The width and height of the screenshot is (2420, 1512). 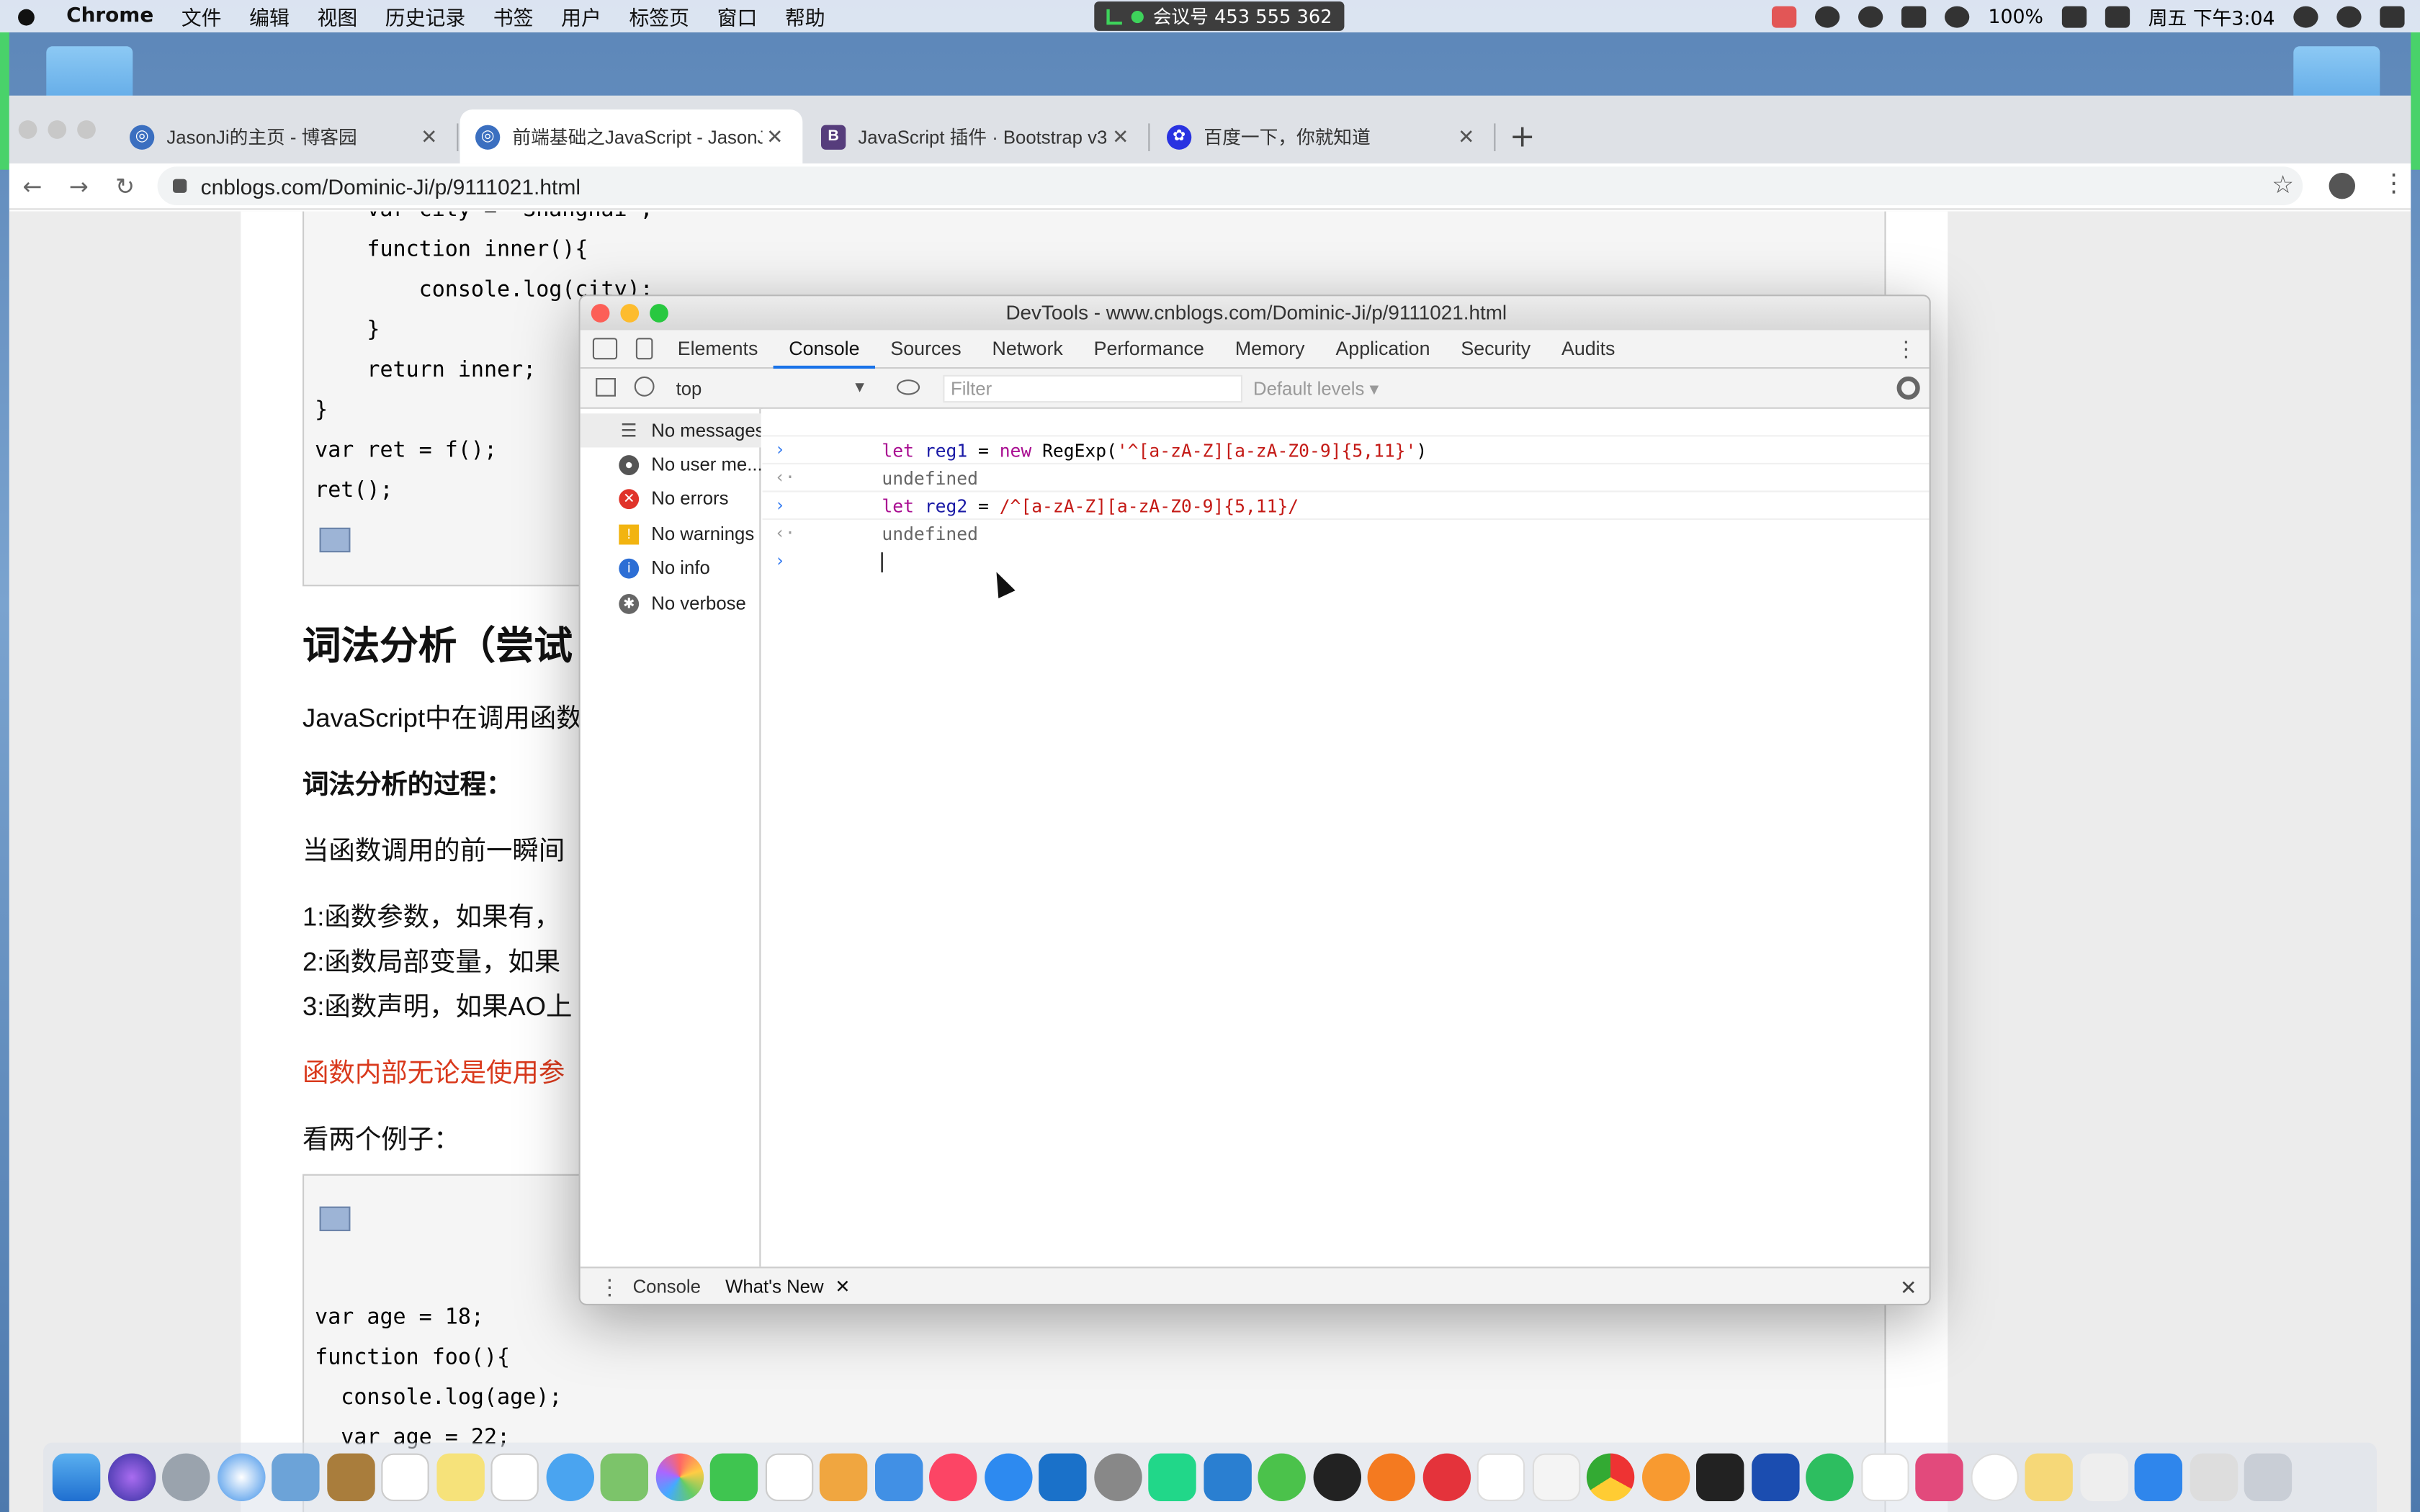 What do you see at coordinates (1775, 1477) in the screenshot?
I see `thunder-icon` at bounding box center [1775, 1477].